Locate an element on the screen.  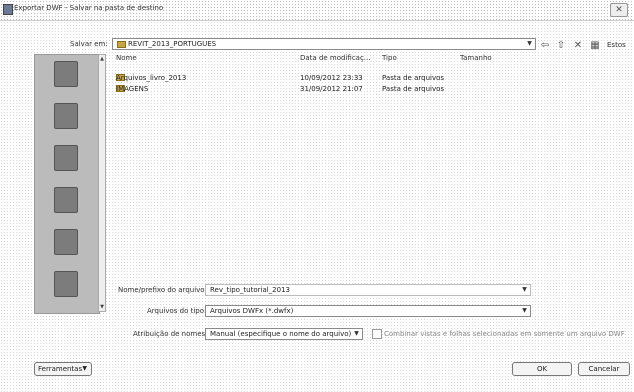
naming-label: Atribuição de nomes: is located at coordinates (170, 334).